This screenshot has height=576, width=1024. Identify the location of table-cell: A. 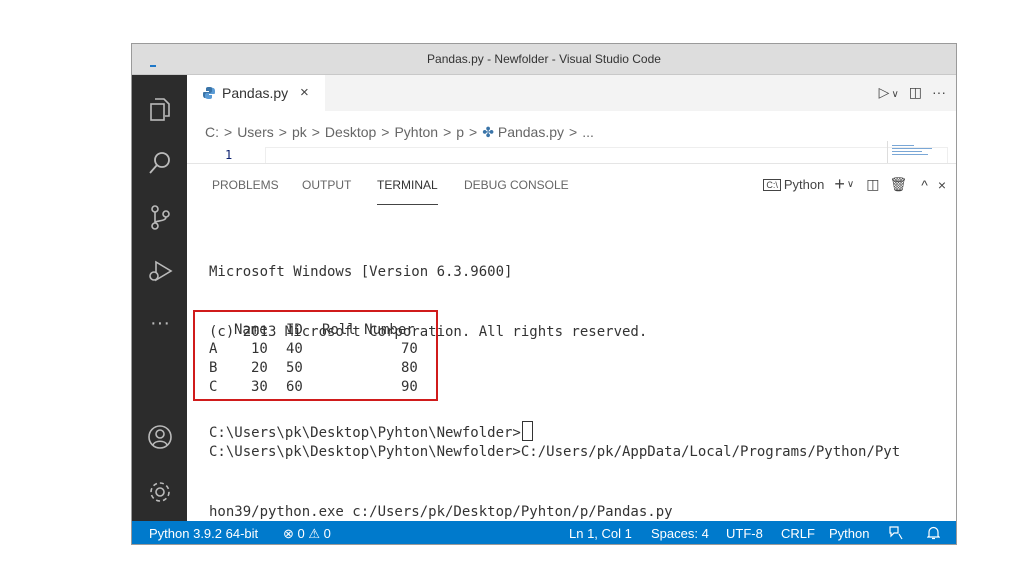
(213, 349).